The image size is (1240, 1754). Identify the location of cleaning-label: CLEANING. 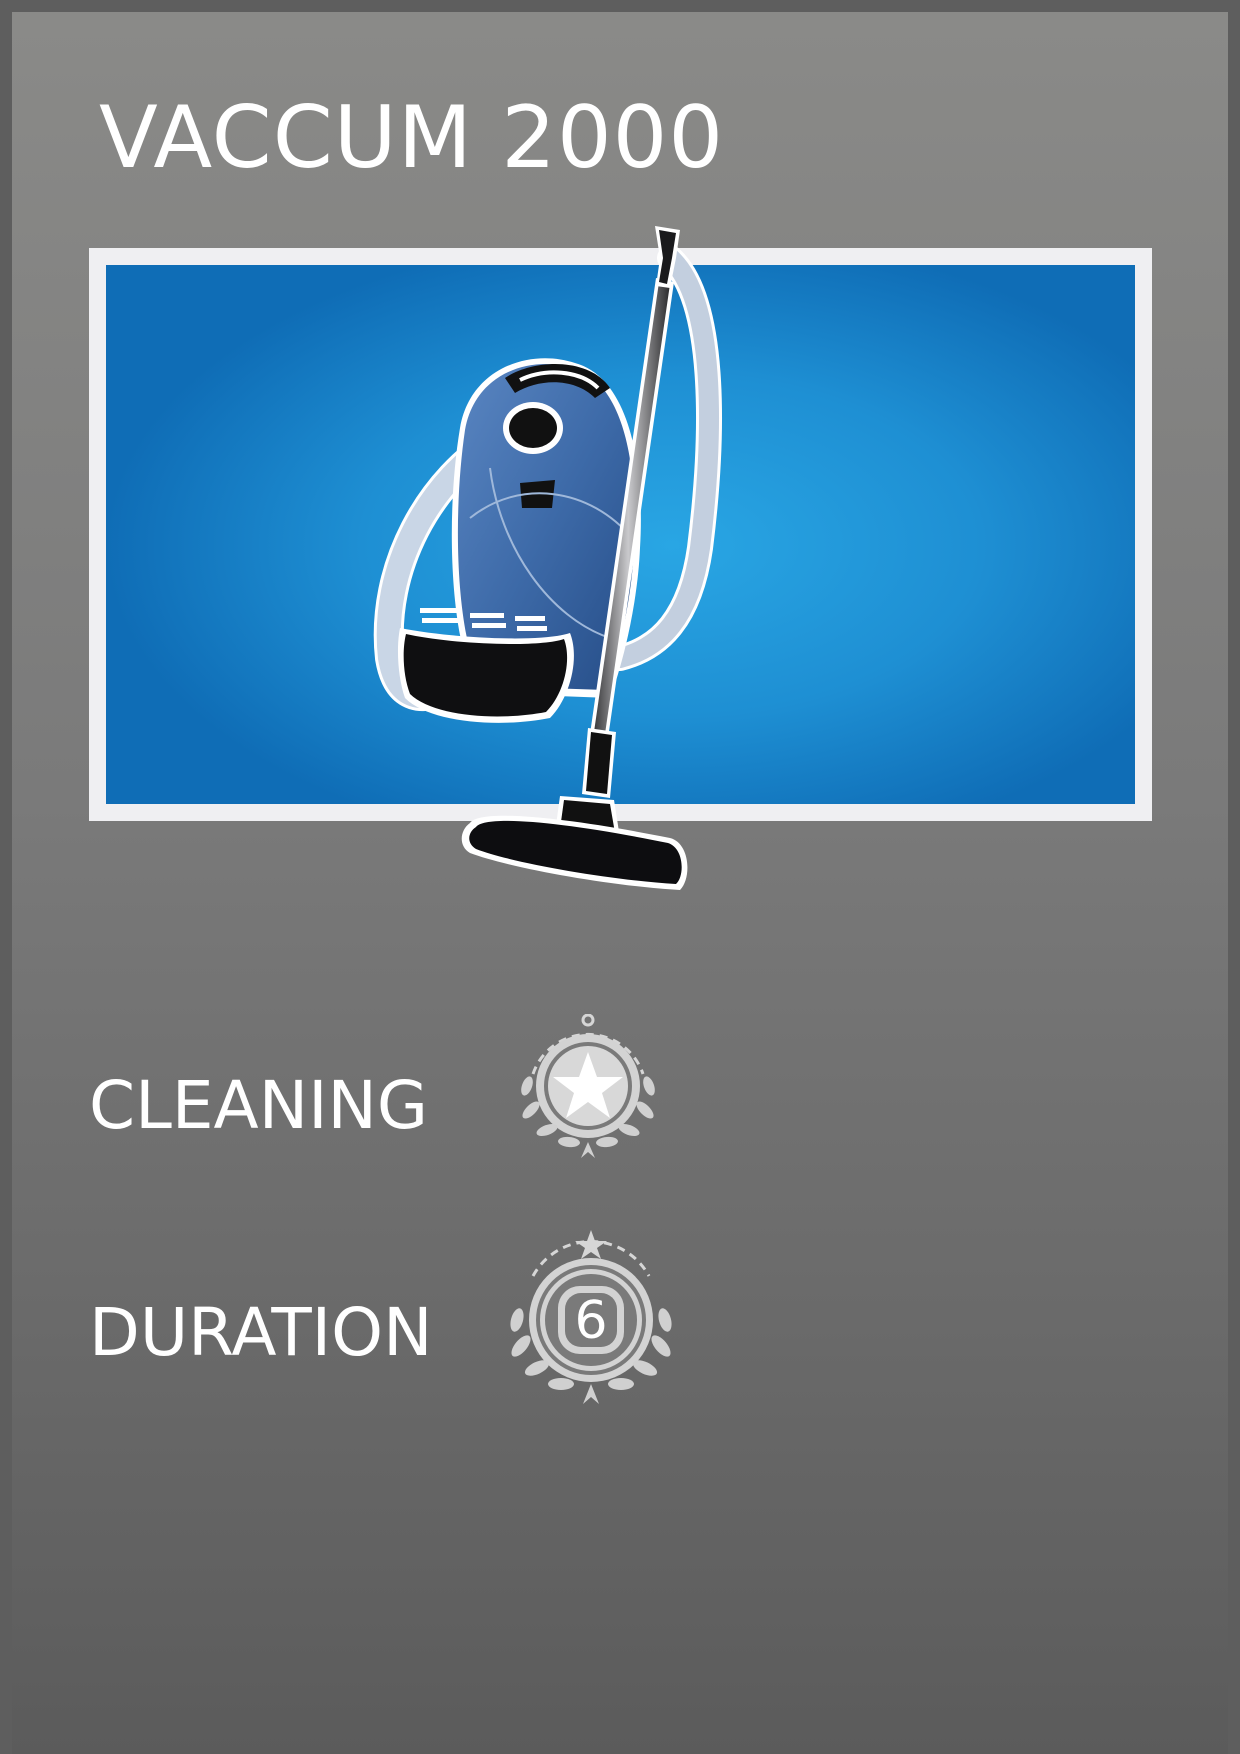
(259, 1105).